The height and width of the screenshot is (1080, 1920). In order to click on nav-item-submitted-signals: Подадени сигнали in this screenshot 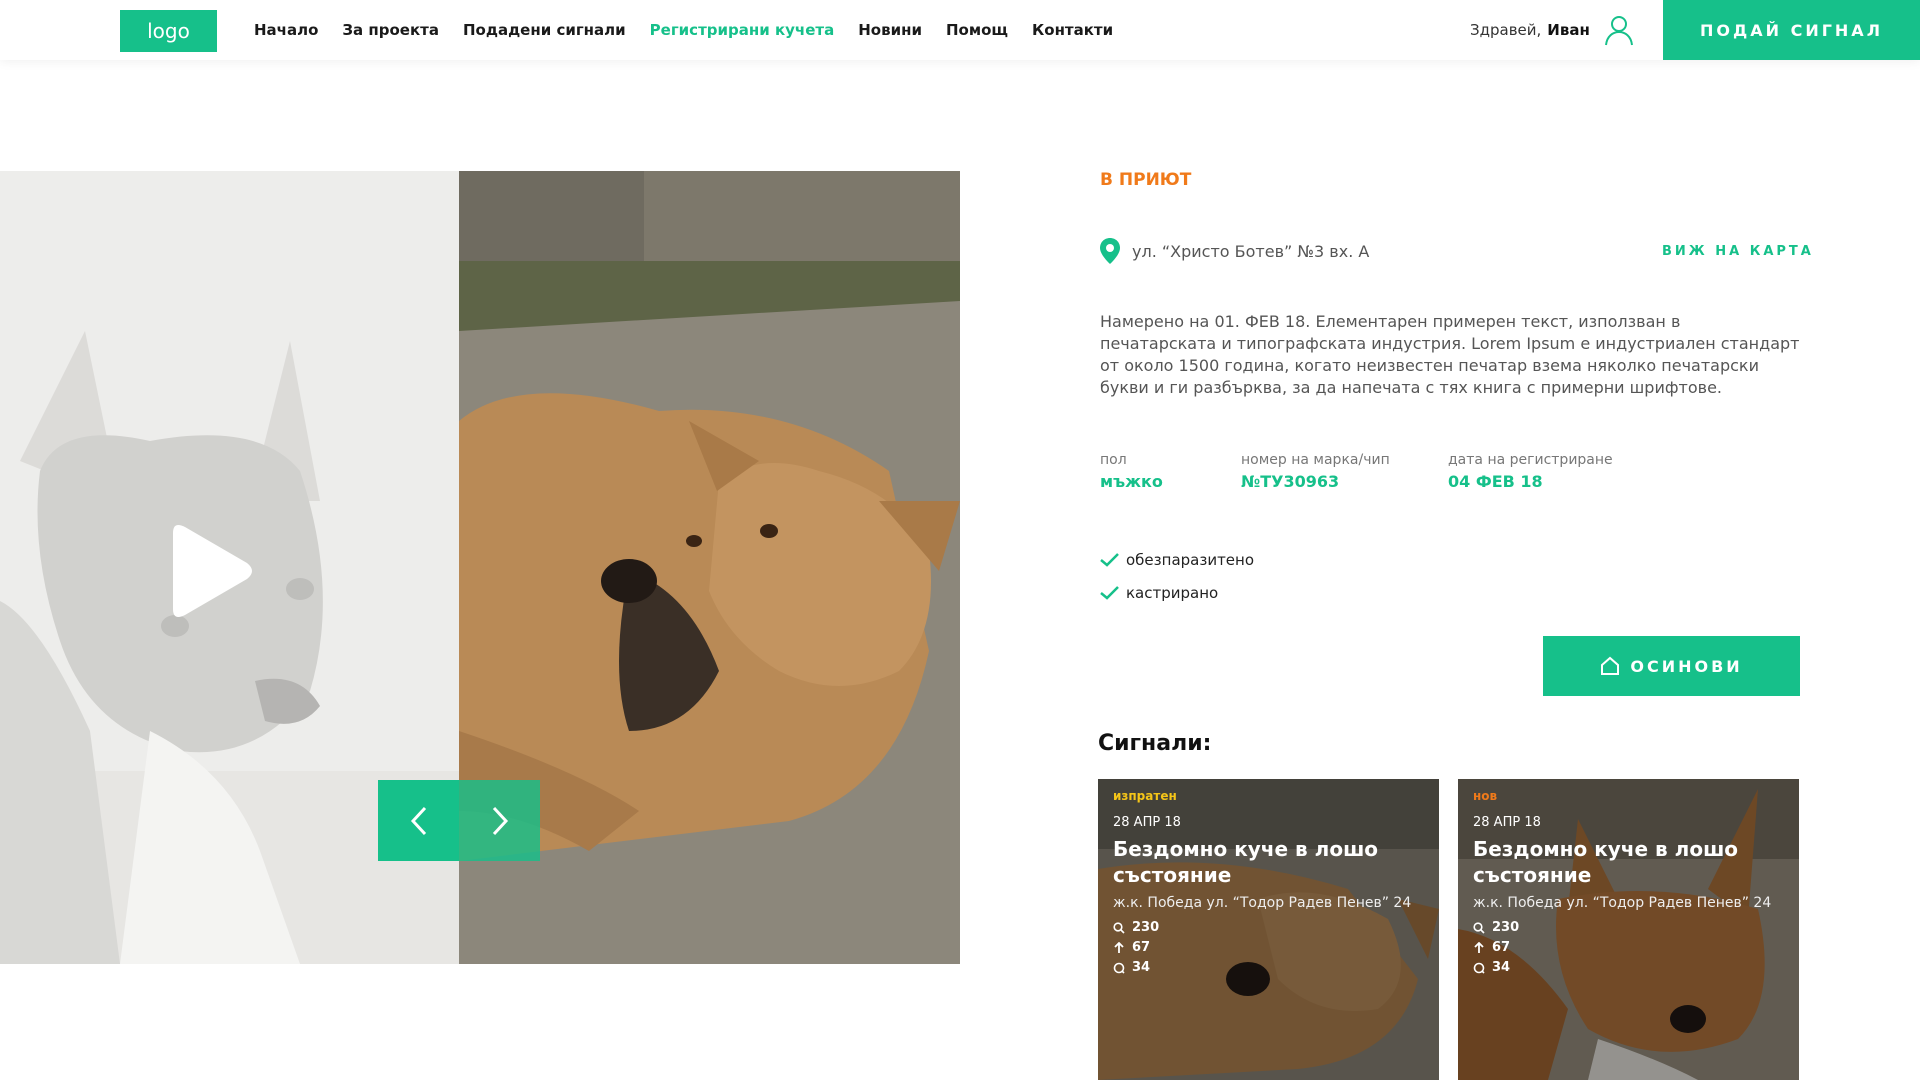, I will do `click(544, 30)`.